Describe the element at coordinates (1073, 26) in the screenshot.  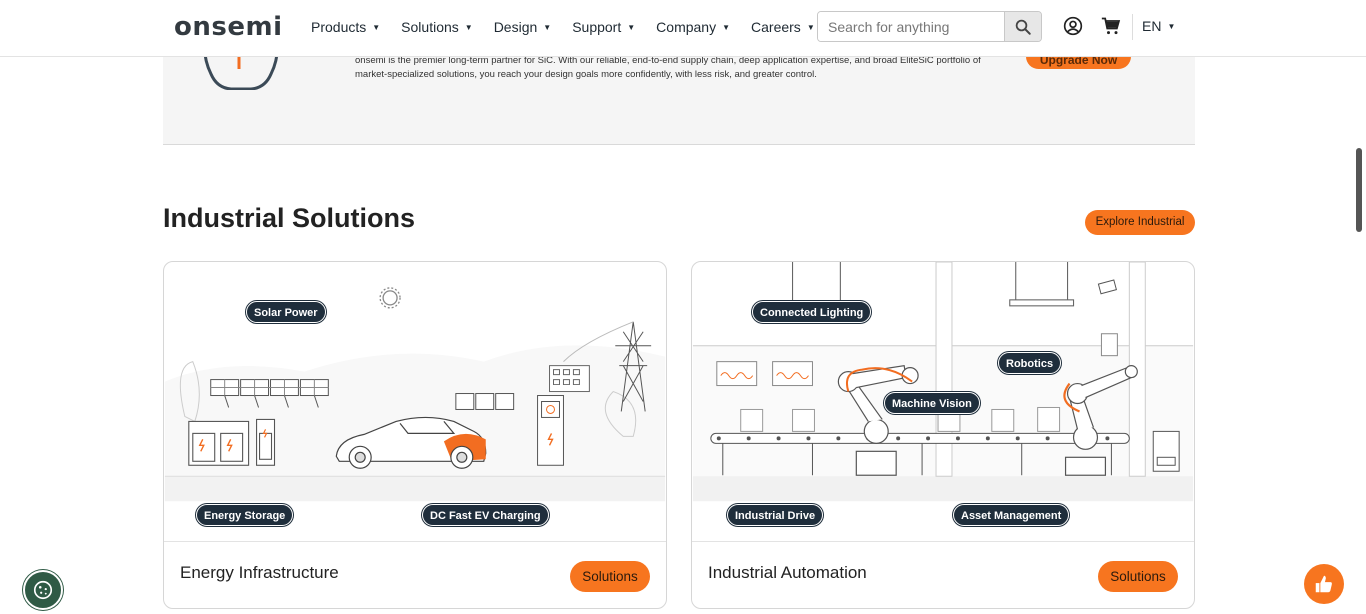
I see `user-icon` at that location.